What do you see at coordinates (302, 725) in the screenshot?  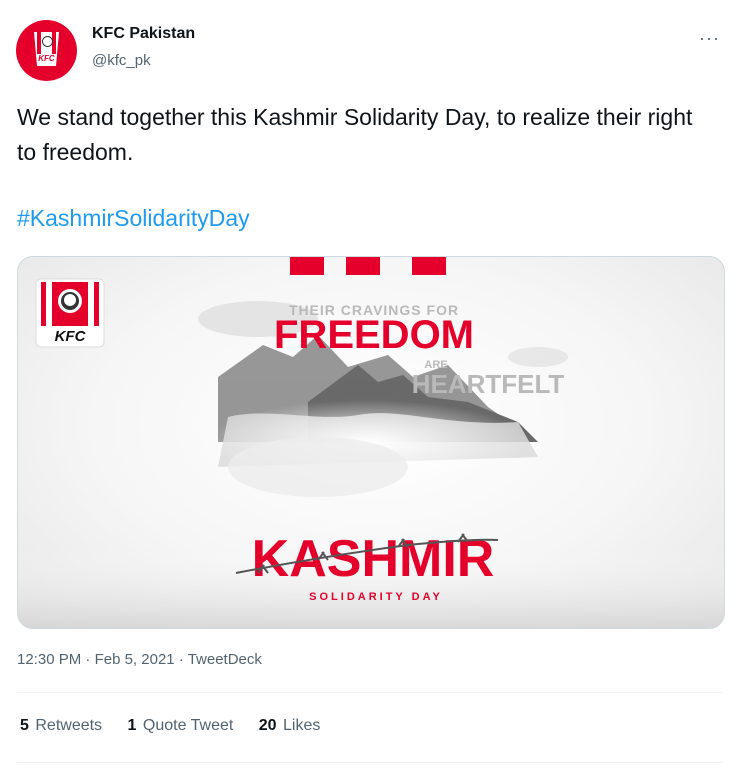 I see `likes-label: Likes` at bounding box center [302, 725].